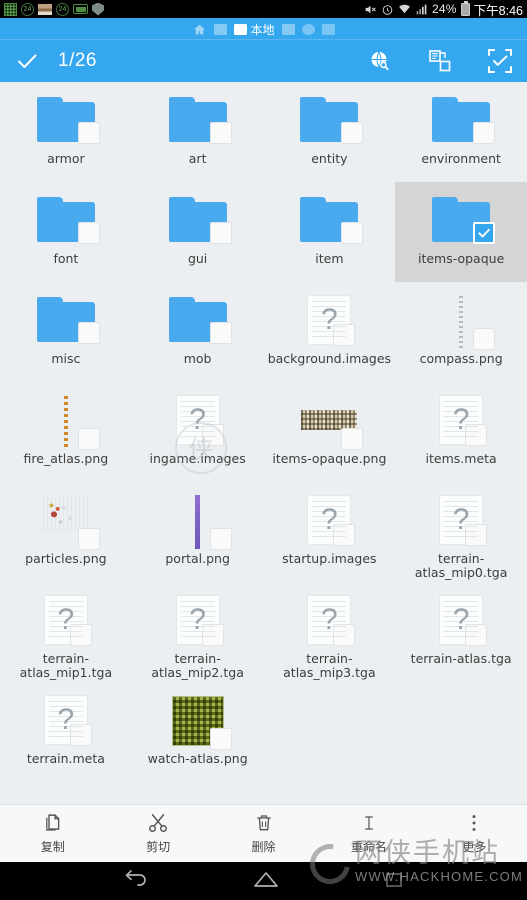  I want to click on grid-item-folder: entity, so click(330, 132).